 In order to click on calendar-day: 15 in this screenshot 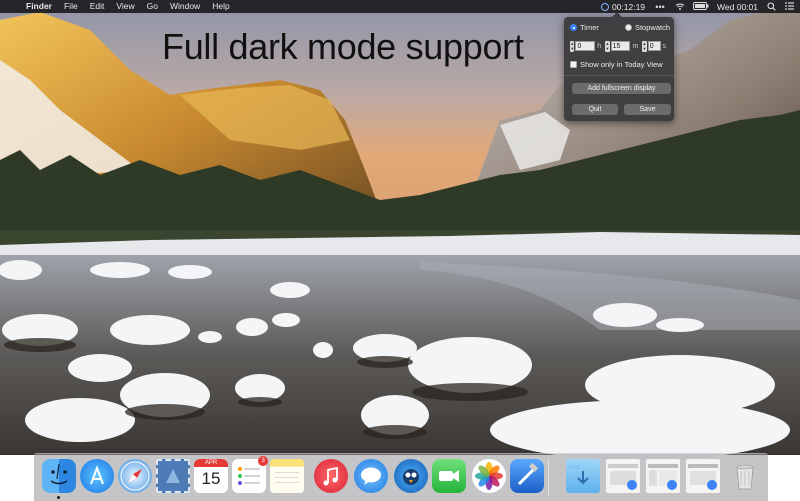, I will do `click(211, 478)`.